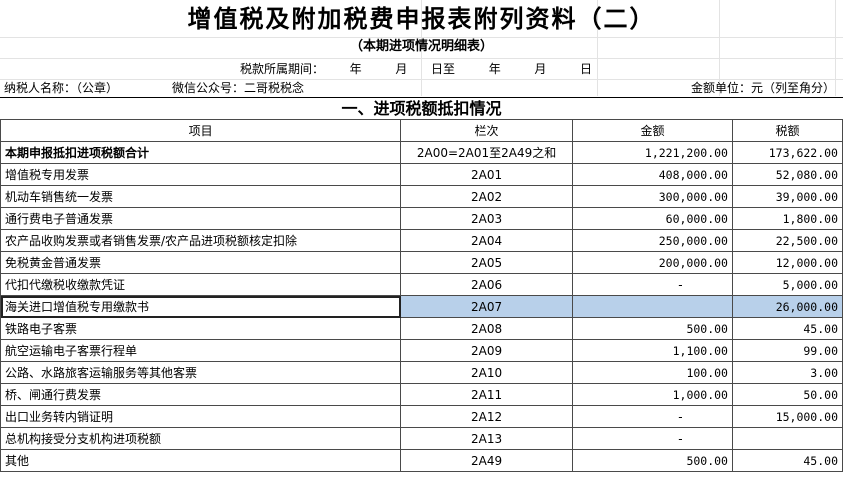 The width and height of the screenshot is (843, 478). Describe the element at coordinates (652, 262) in the screenshot. I see `cell-amount: 200,000.00` at that location.